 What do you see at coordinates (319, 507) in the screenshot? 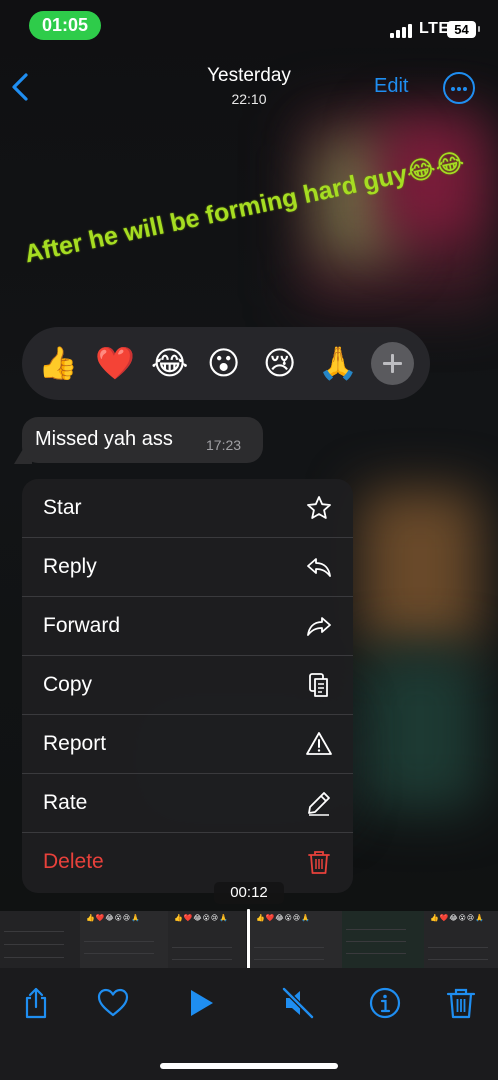
I see `star-icon` at bounding box center [319, 507].